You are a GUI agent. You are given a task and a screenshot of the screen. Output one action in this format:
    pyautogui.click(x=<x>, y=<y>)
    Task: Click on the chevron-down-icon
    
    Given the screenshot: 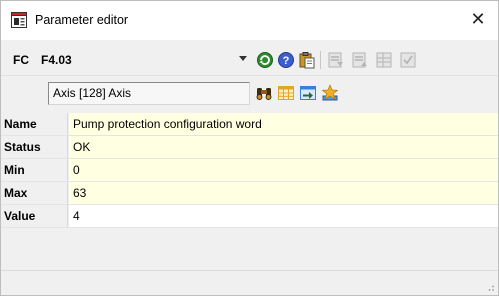 What is the action you would take?
    pyautogui.click(x=243, y=58)
    